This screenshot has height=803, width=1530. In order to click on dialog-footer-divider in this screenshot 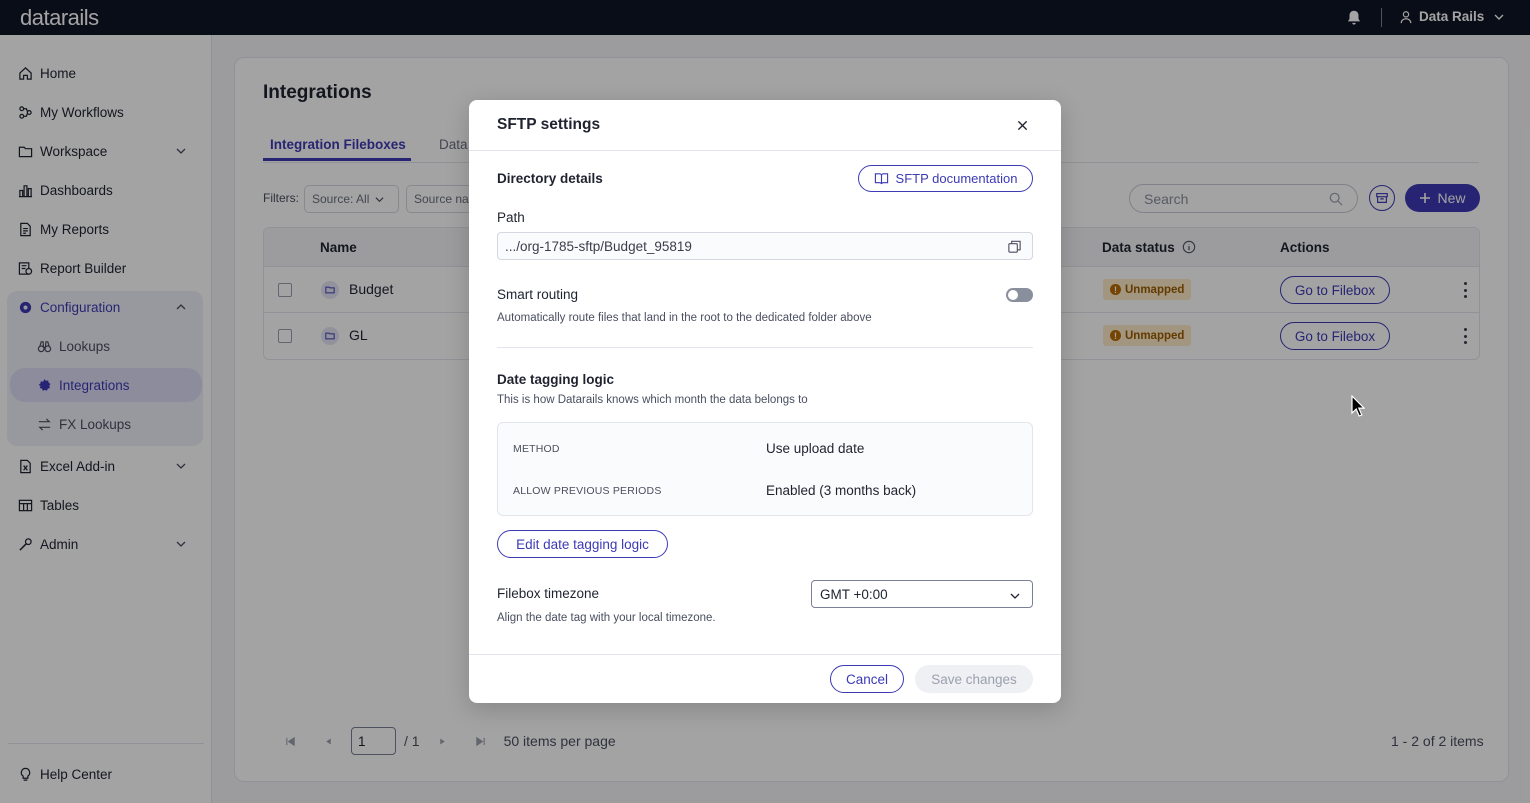, I will do `click(765, 654)`.